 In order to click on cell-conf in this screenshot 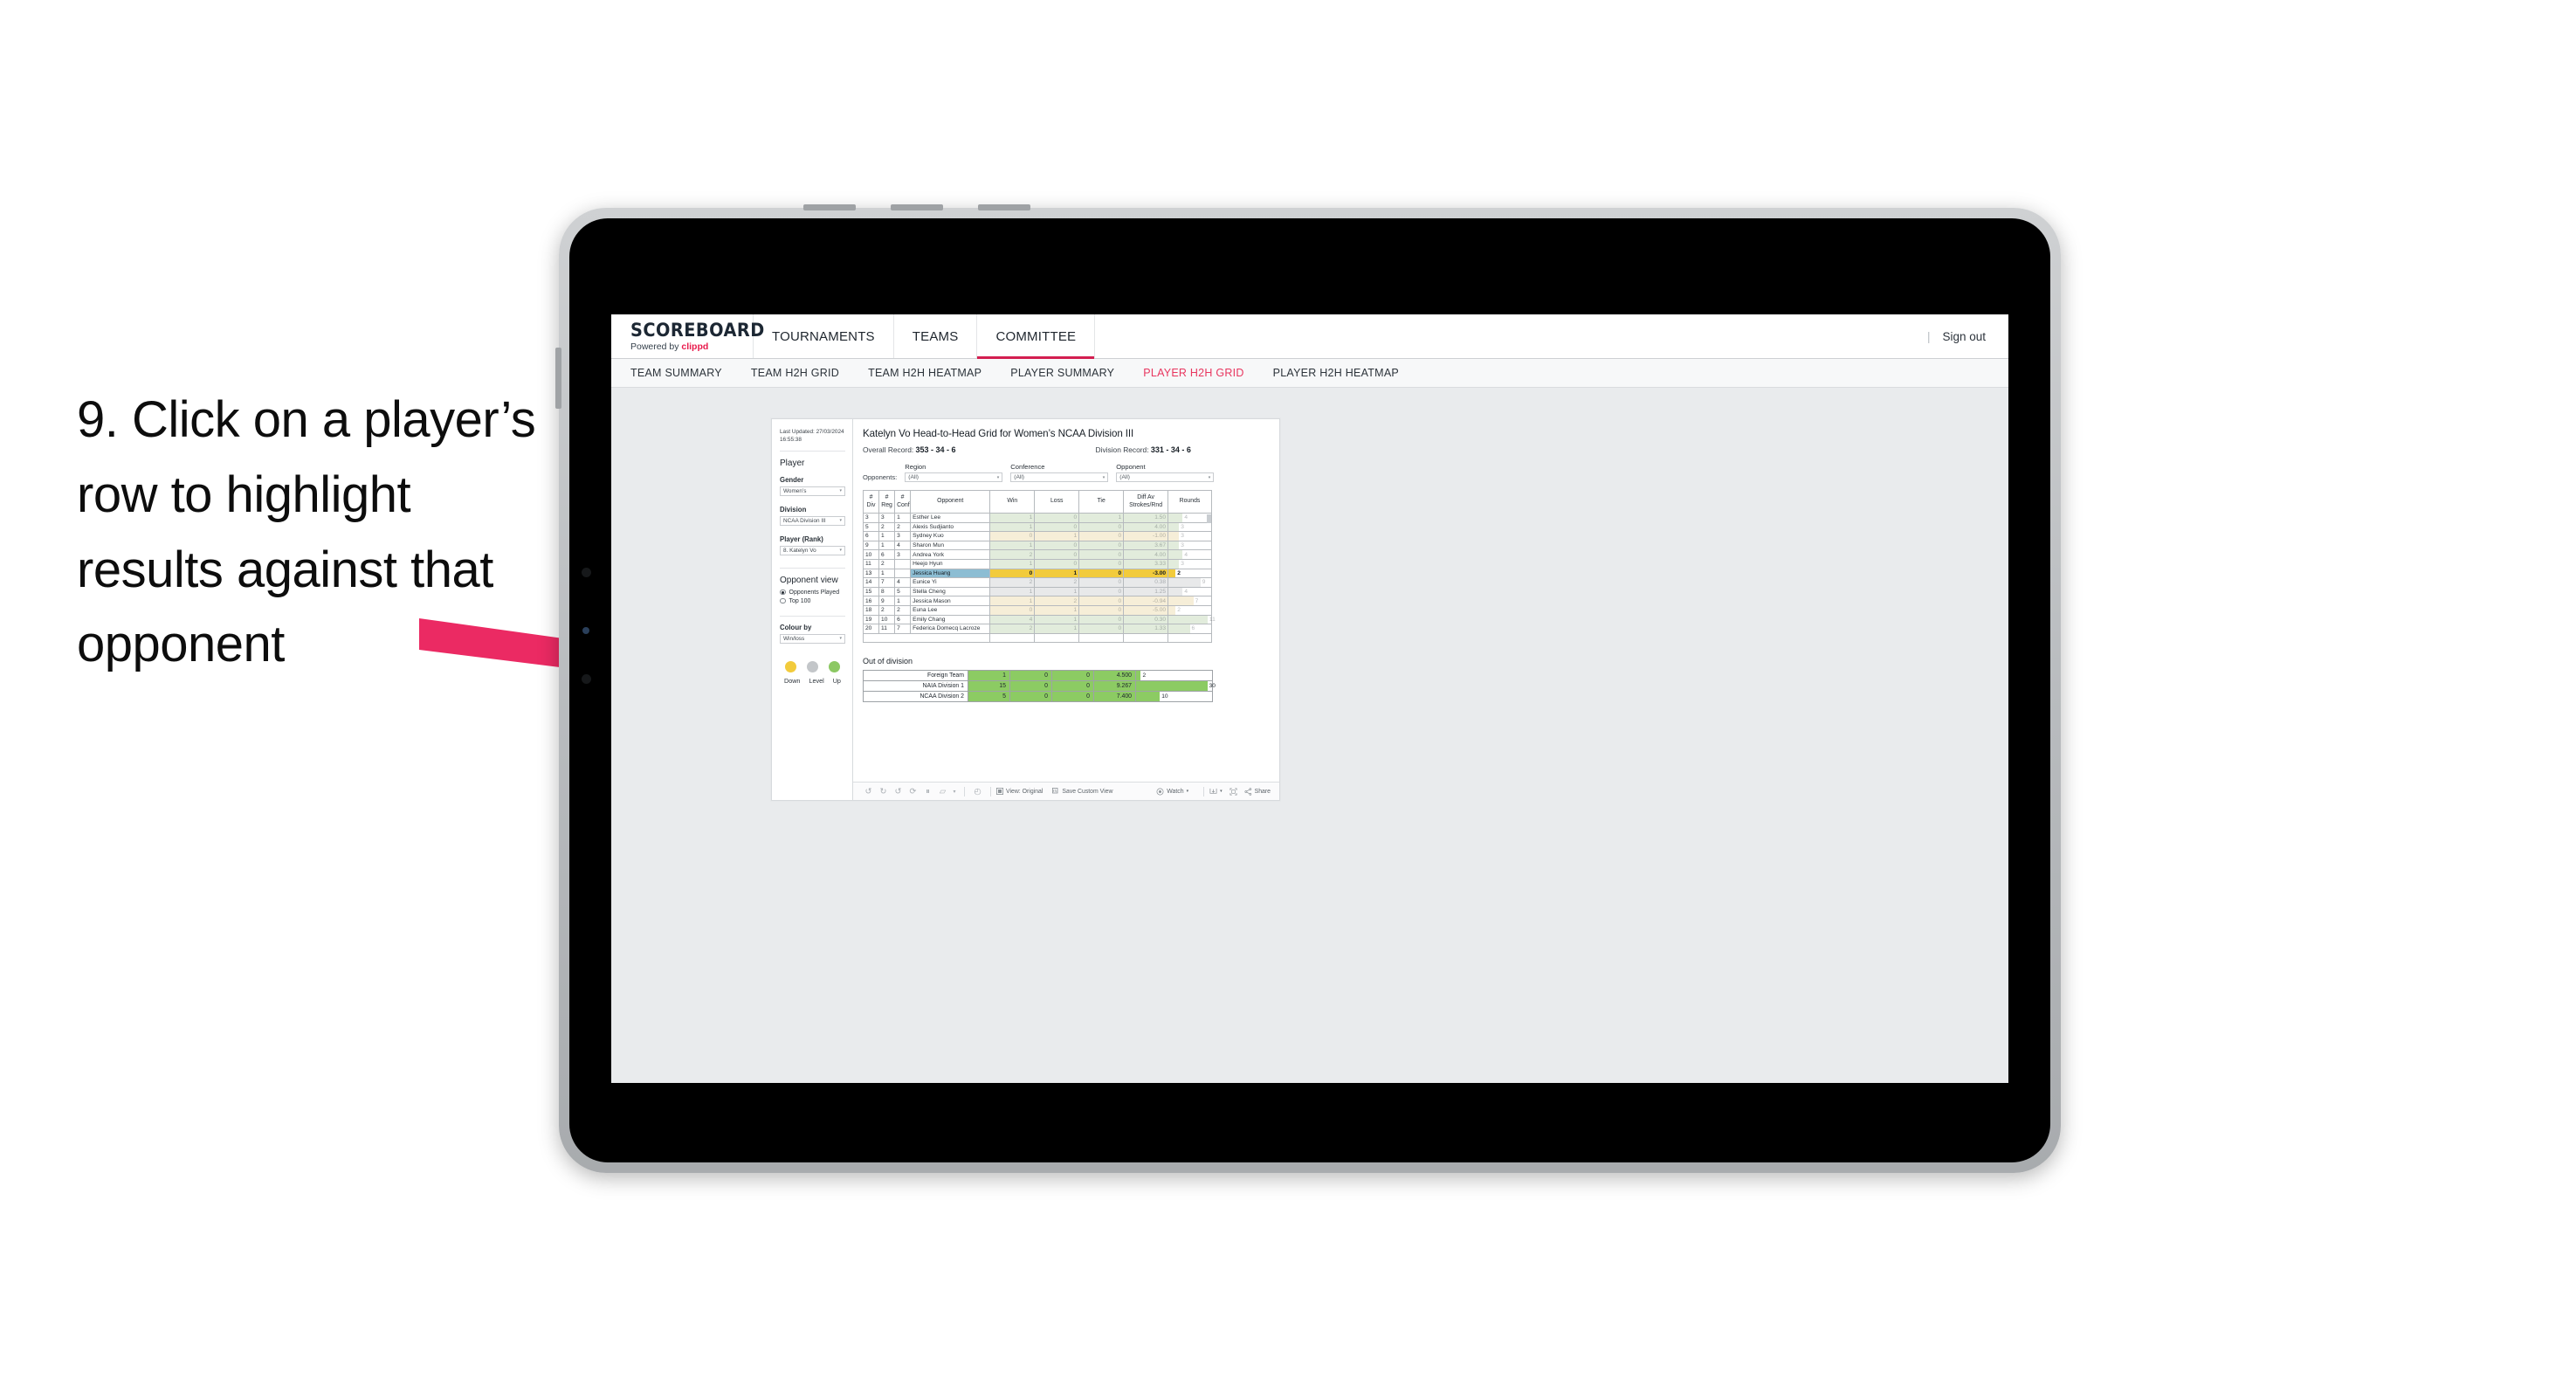, I will do `click(903, 573)`.